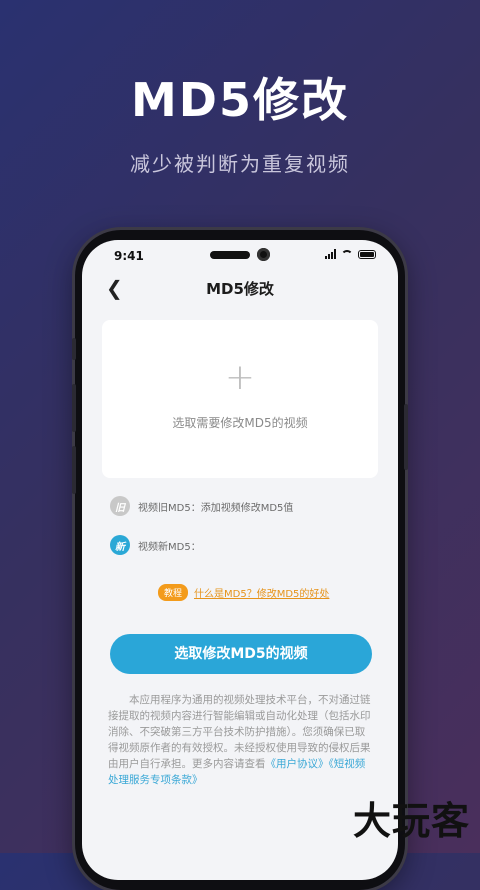  I want to click on page-title: MD5修改, so click(240, 289).